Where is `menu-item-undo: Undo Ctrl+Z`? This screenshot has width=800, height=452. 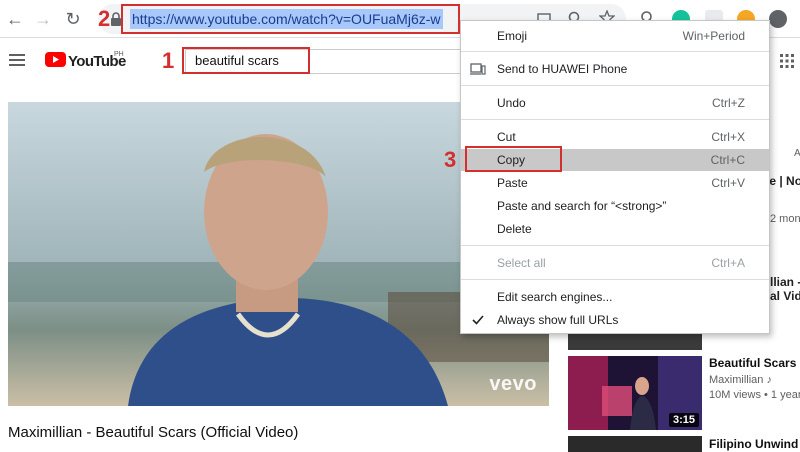
menu-item-undo: Undo Ctrl+Z is located at coordinates (615, 103).